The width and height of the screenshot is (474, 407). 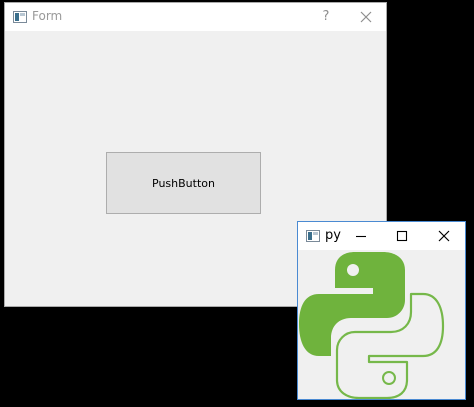 What do you see at coordinates (47, 16) in the screenshot?
I see `window-title: Form` at bounding box center [47, 16].